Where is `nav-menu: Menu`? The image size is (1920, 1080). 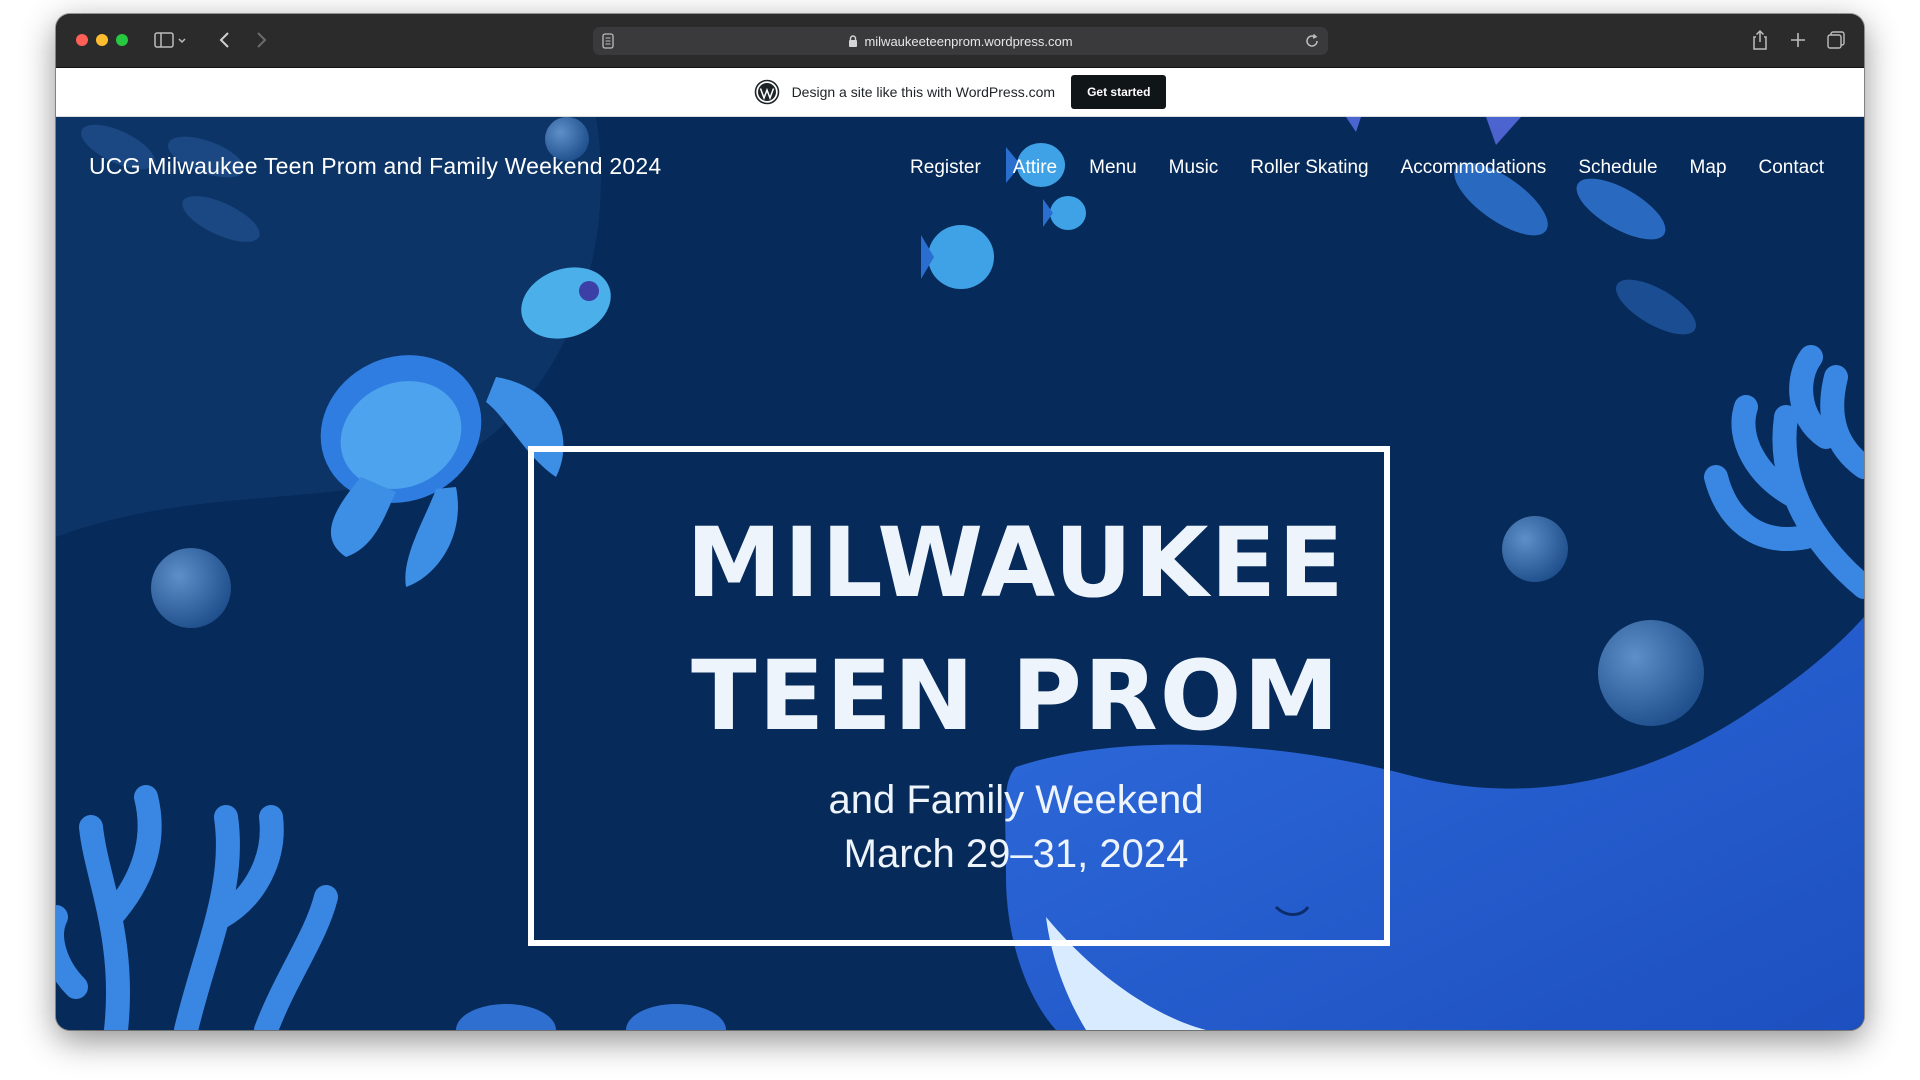 nav-menu: Menu is located at coordinates (1113, 168).